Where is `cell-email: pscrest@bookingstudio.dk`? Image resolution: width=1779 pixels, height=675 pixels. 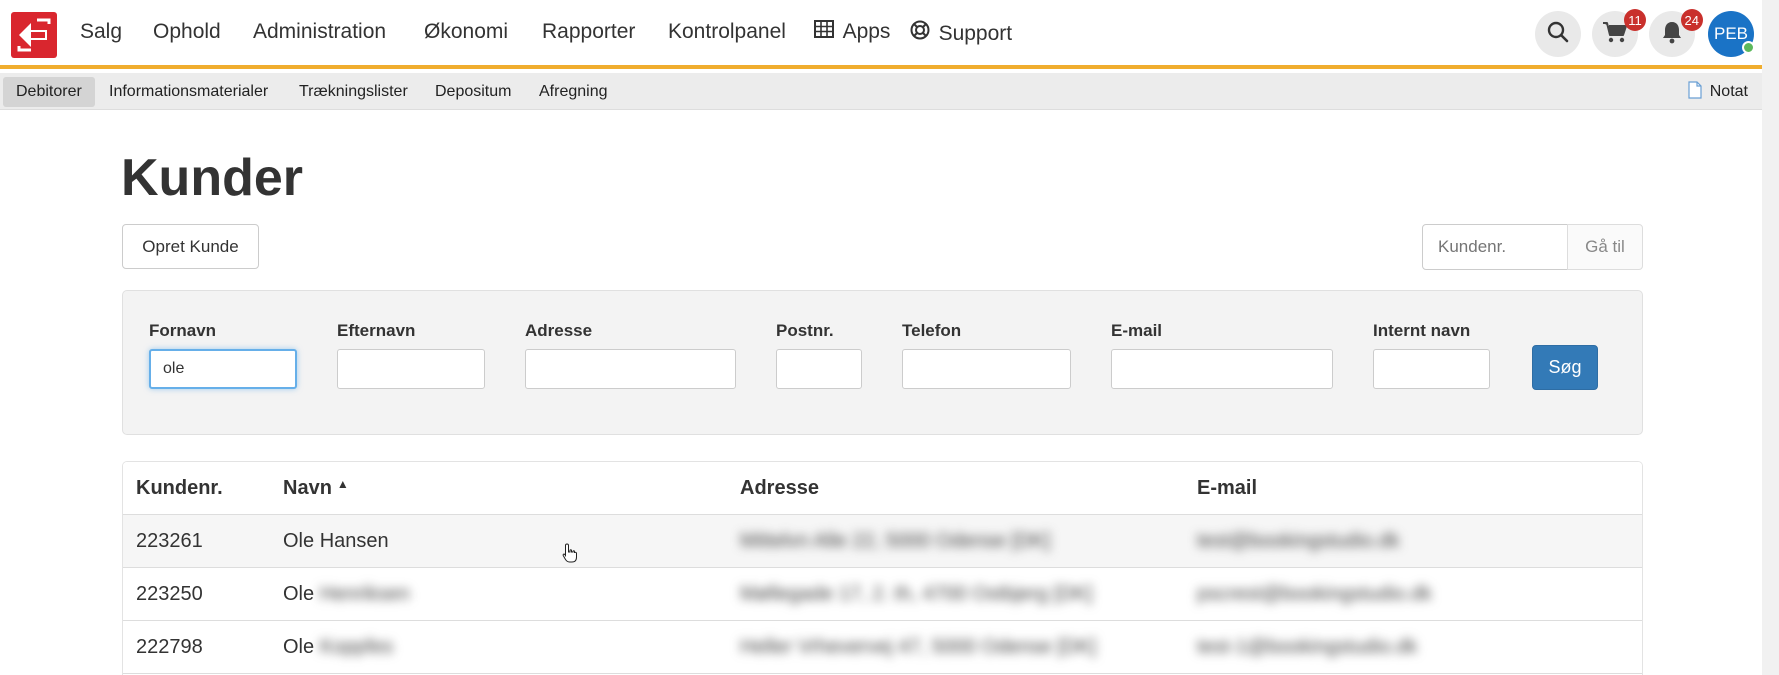
cell-email: pscrest@bookingstudio.dk is located at coordinates (1314, 594).